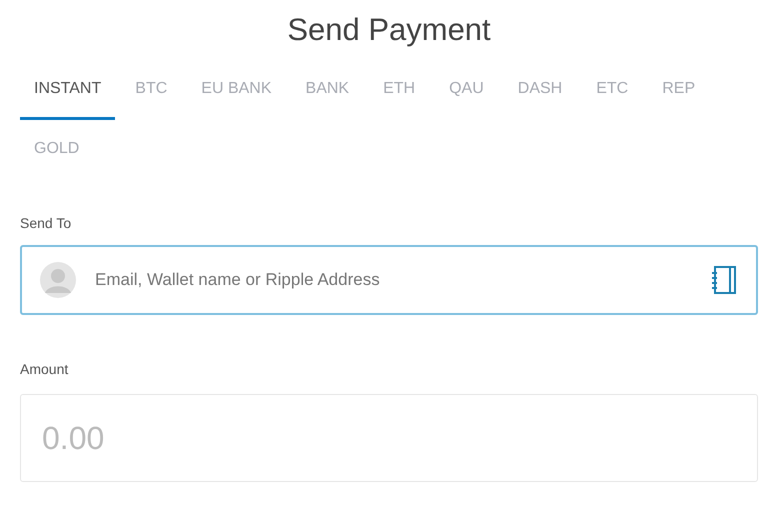 The image size is (775, 509). Describe the element at coordinates (46, 223) in the screenshot. I see `field-label: Send To` at that location.